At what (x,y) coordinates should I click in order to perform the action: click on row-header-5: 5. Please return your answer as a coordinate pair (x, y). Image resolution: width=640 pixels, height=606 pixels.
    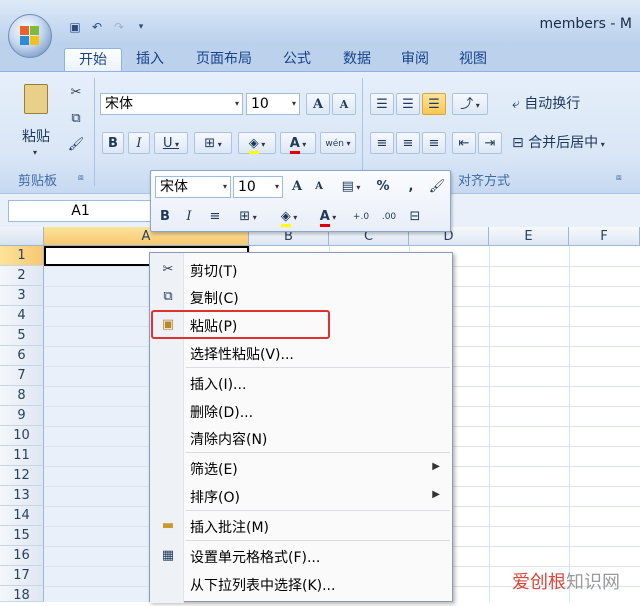
    Looking at the image, I should click on (22, 336).